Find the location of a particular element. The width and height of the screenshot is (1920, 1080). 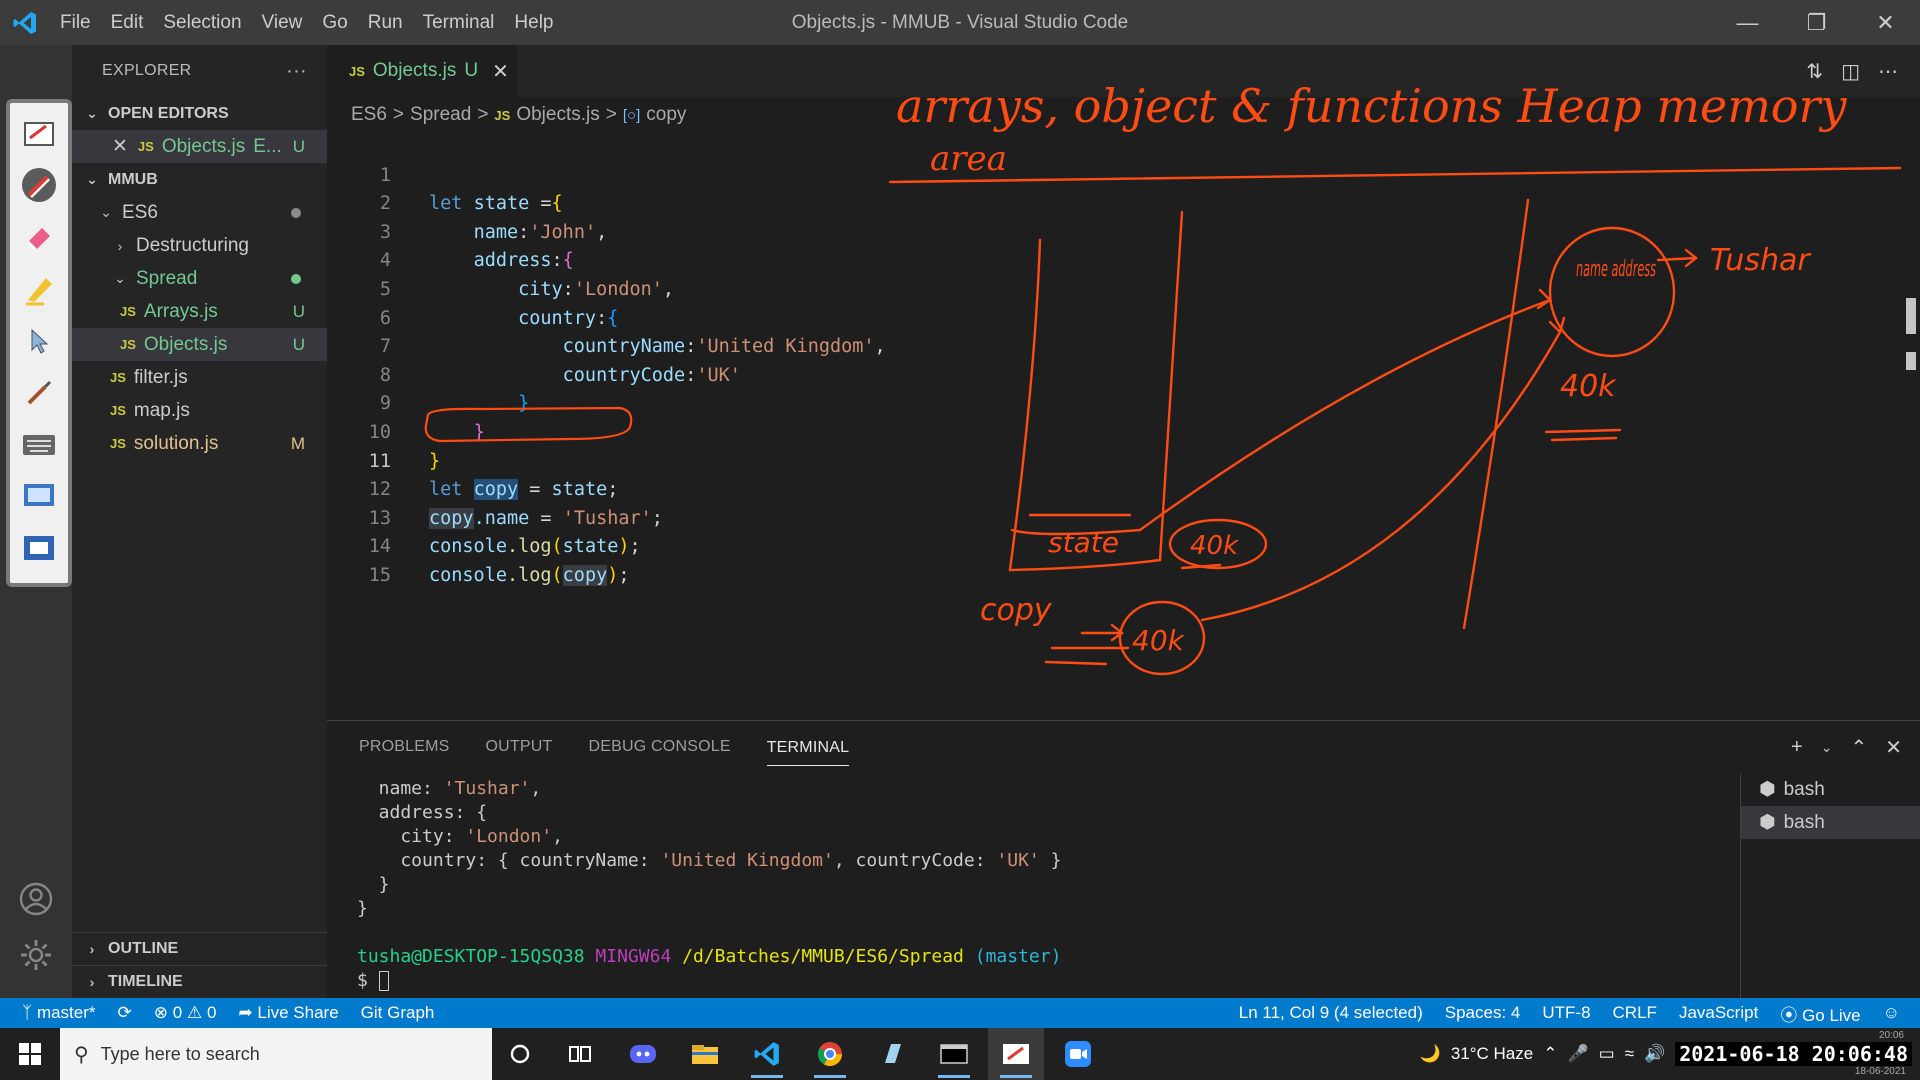

git-branch-icon: ᛉ is located at coordinates (27, 1012).